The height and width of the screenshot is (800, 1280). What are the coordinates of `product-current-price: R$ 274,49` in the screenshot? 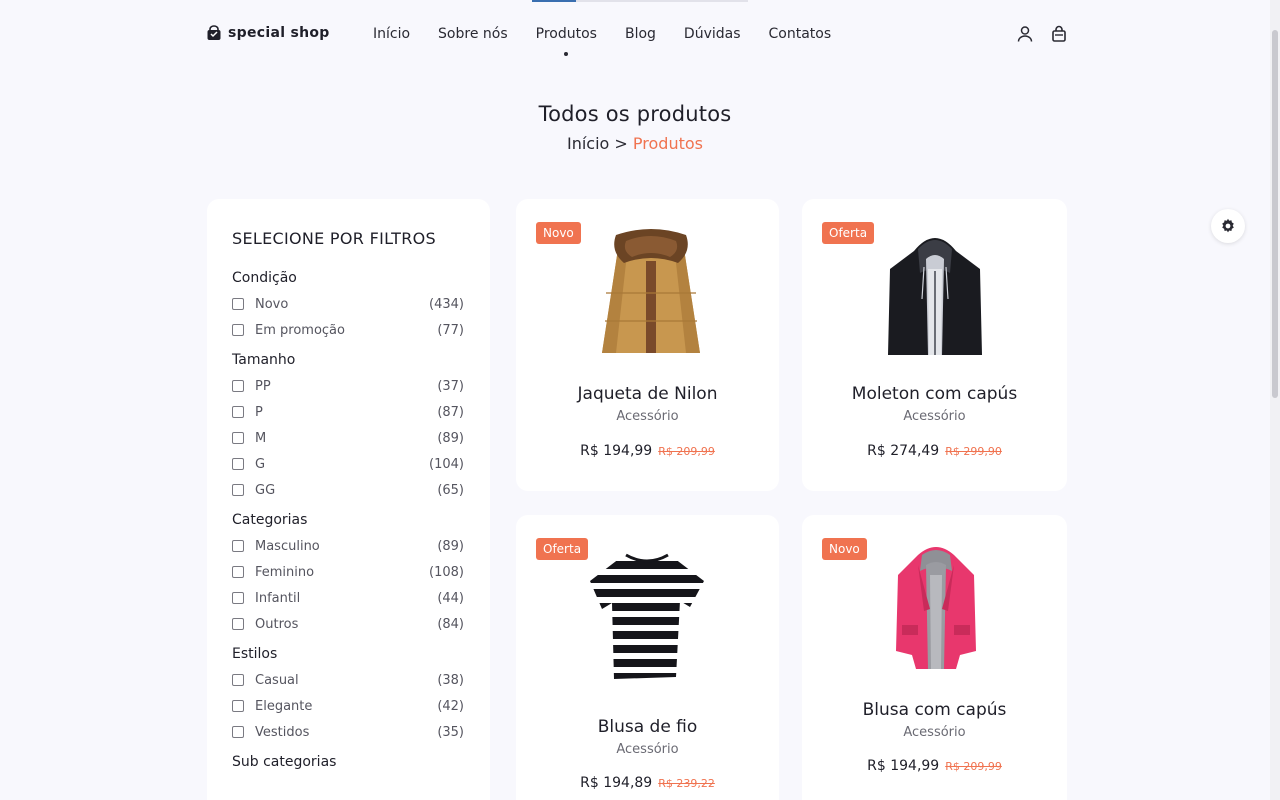 It's located at (903, 451).